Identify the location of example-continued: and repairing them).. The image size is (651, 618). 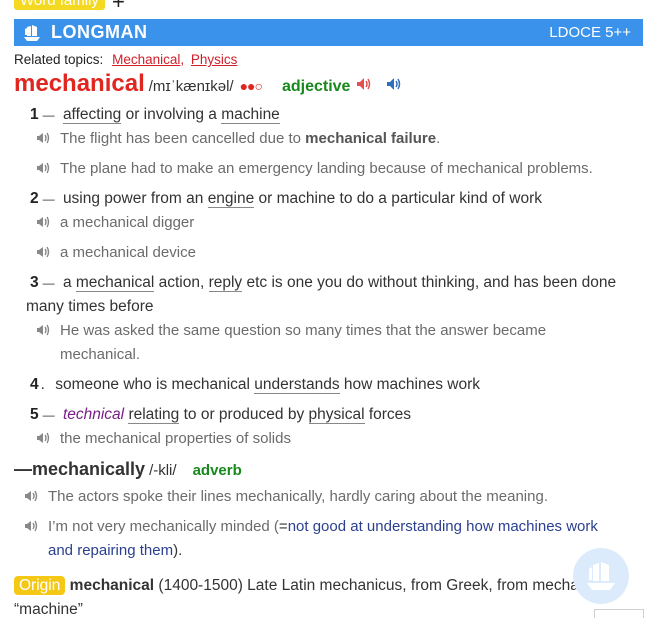
(115, 551).